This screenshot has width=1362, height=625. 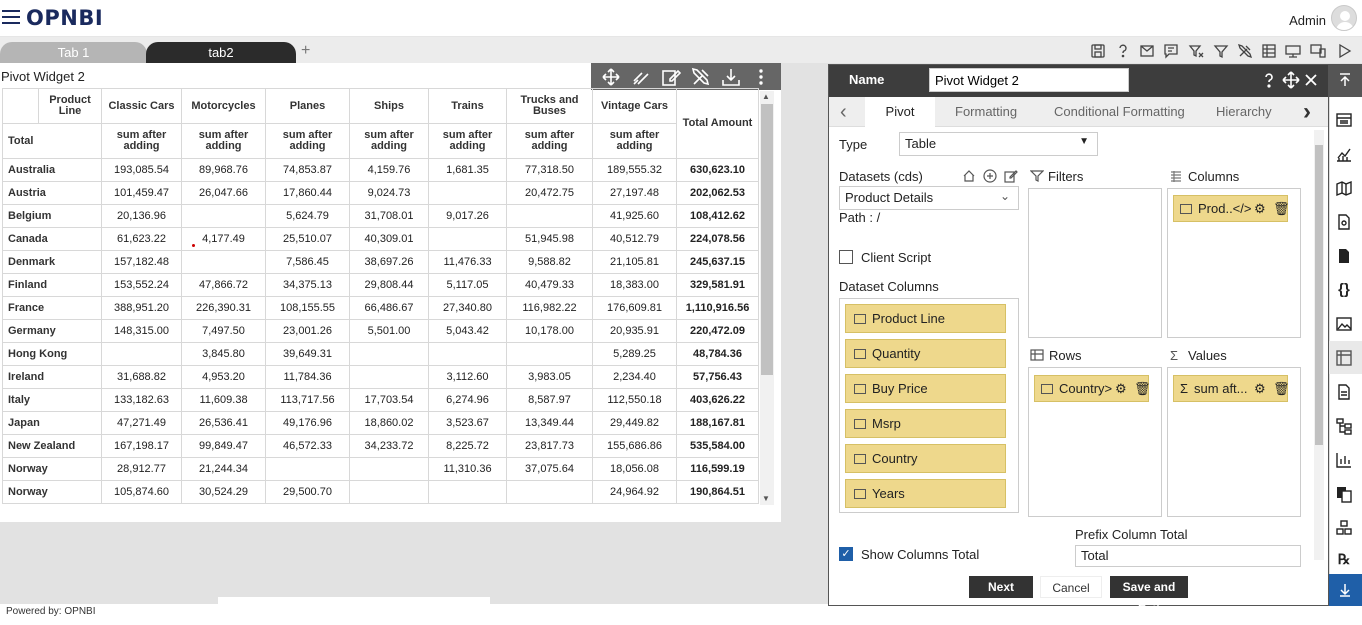 What do you see at coordinates (1311, 80) in the screenshot?
I see `close-icon` at bounding box center [1311, 80].